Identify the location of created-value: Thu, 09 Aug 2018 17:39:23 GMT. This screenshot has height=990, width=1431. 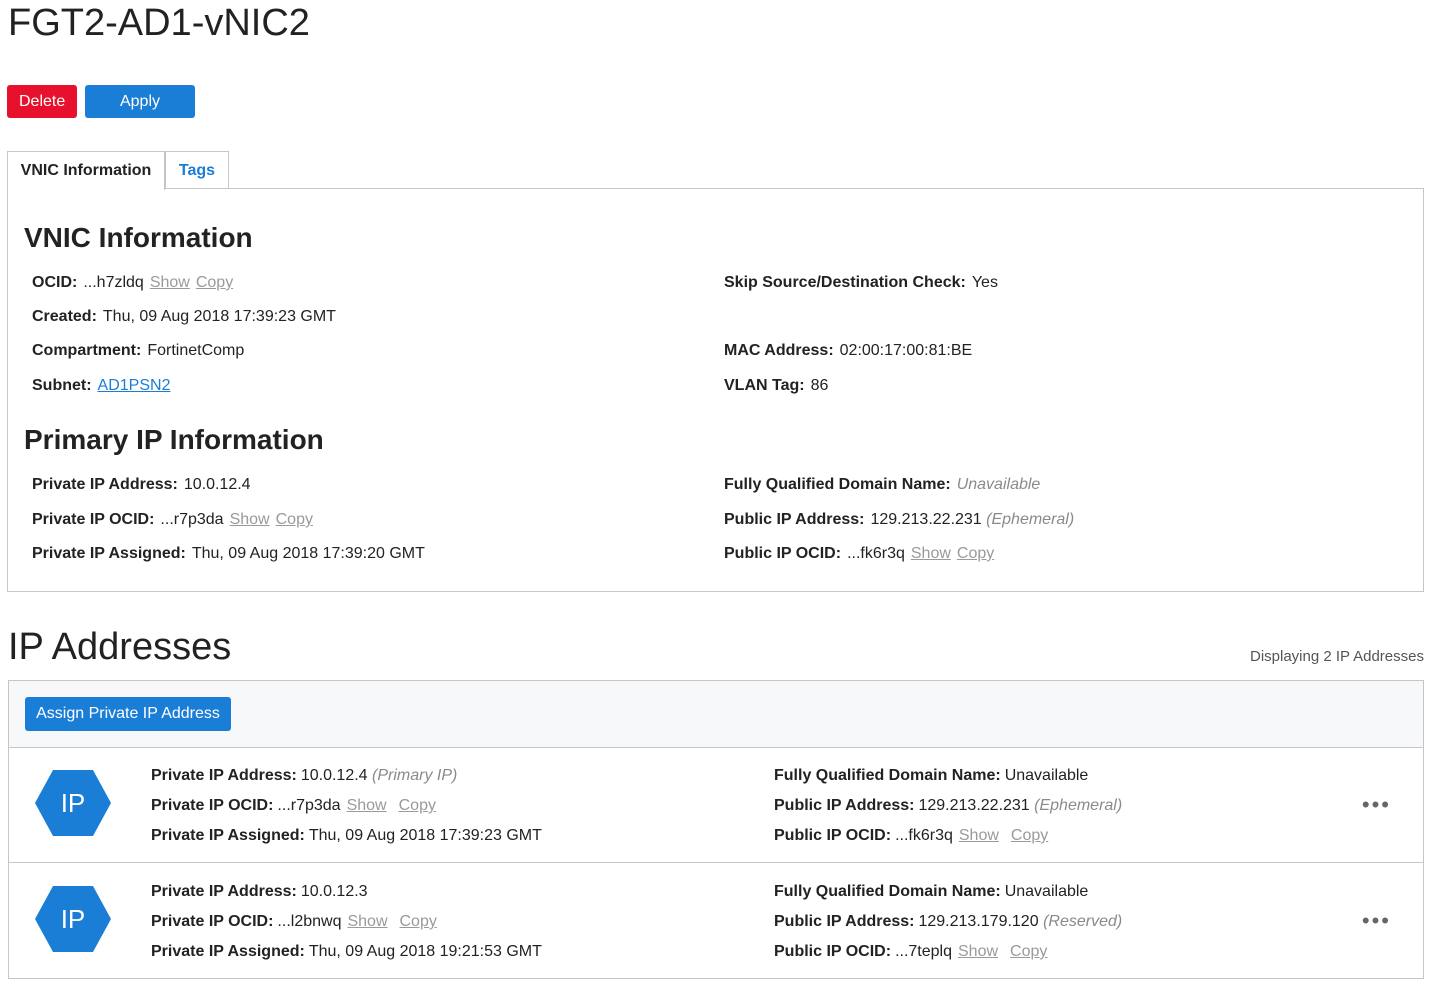
(219, 316).